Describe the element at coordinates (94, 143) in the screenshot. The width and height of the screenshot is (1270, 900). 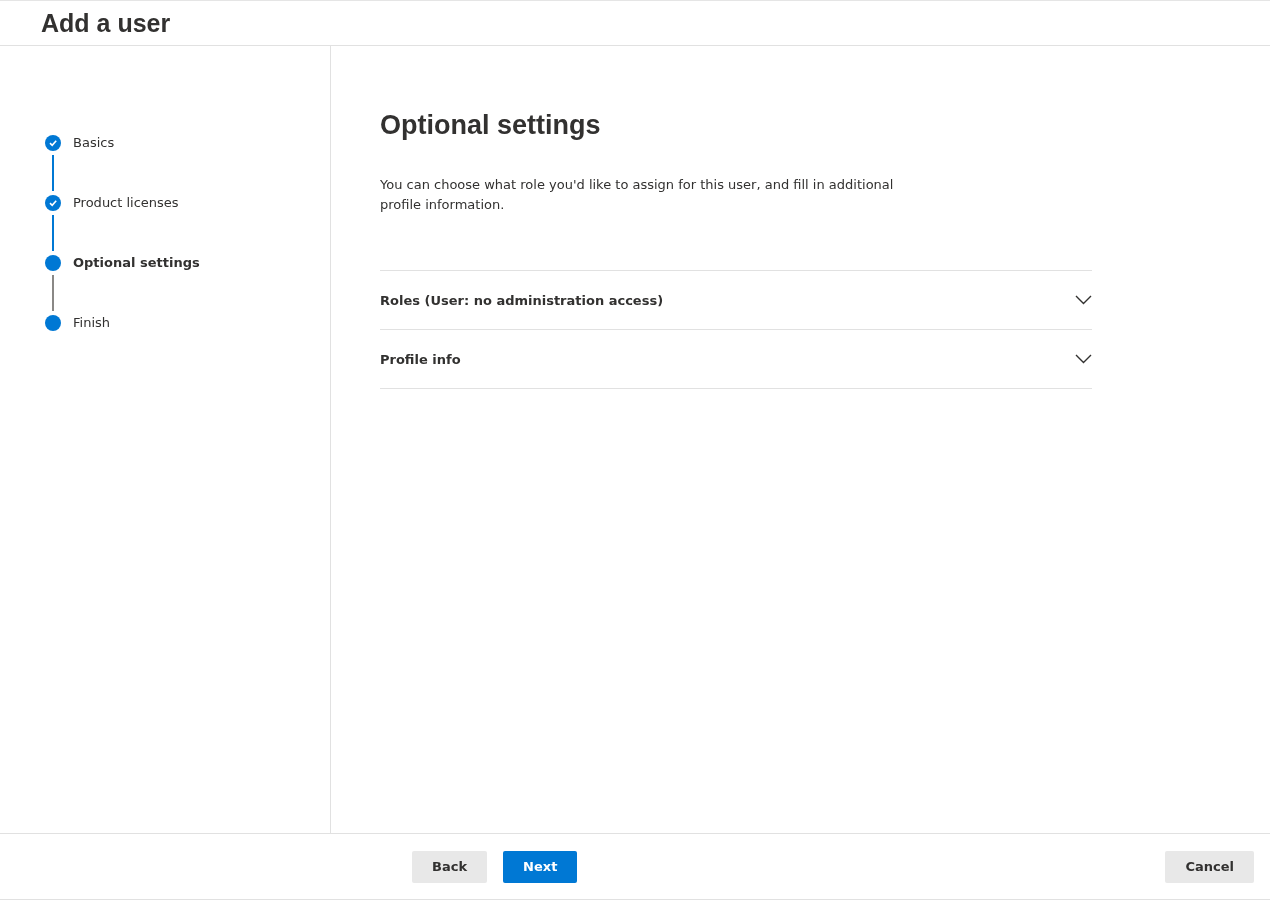
I see `step-label: Basics` at that location.